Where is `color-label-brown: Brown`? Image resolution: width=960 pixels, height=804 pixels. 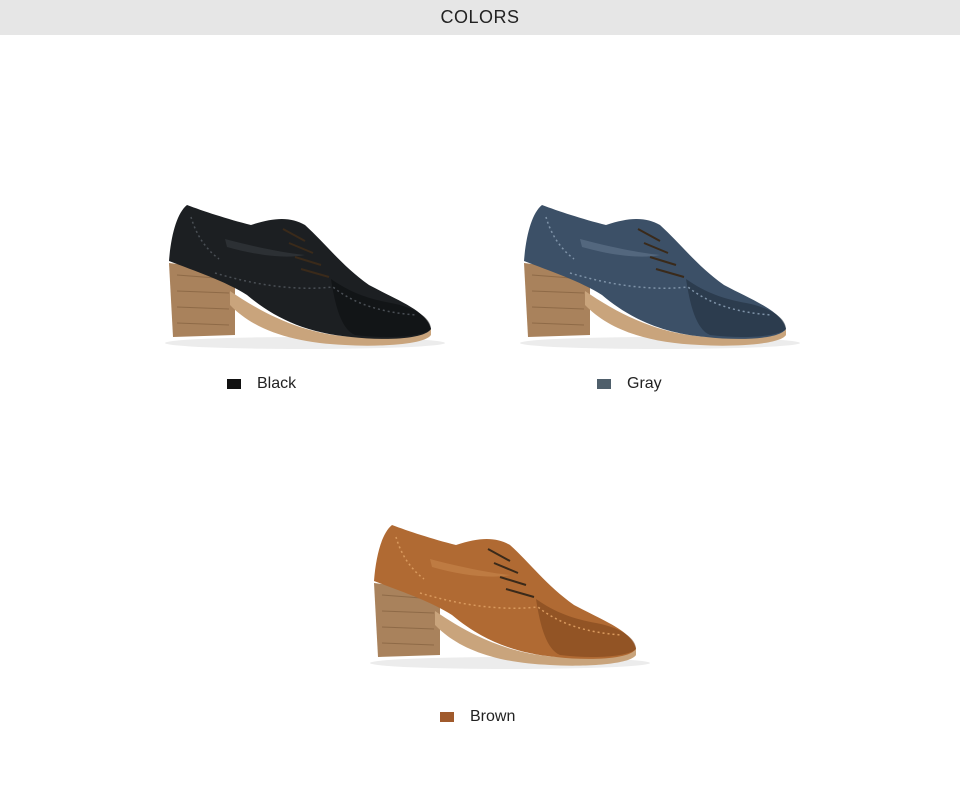 color-label-brown: Brown is located at coordinates (477, 717).